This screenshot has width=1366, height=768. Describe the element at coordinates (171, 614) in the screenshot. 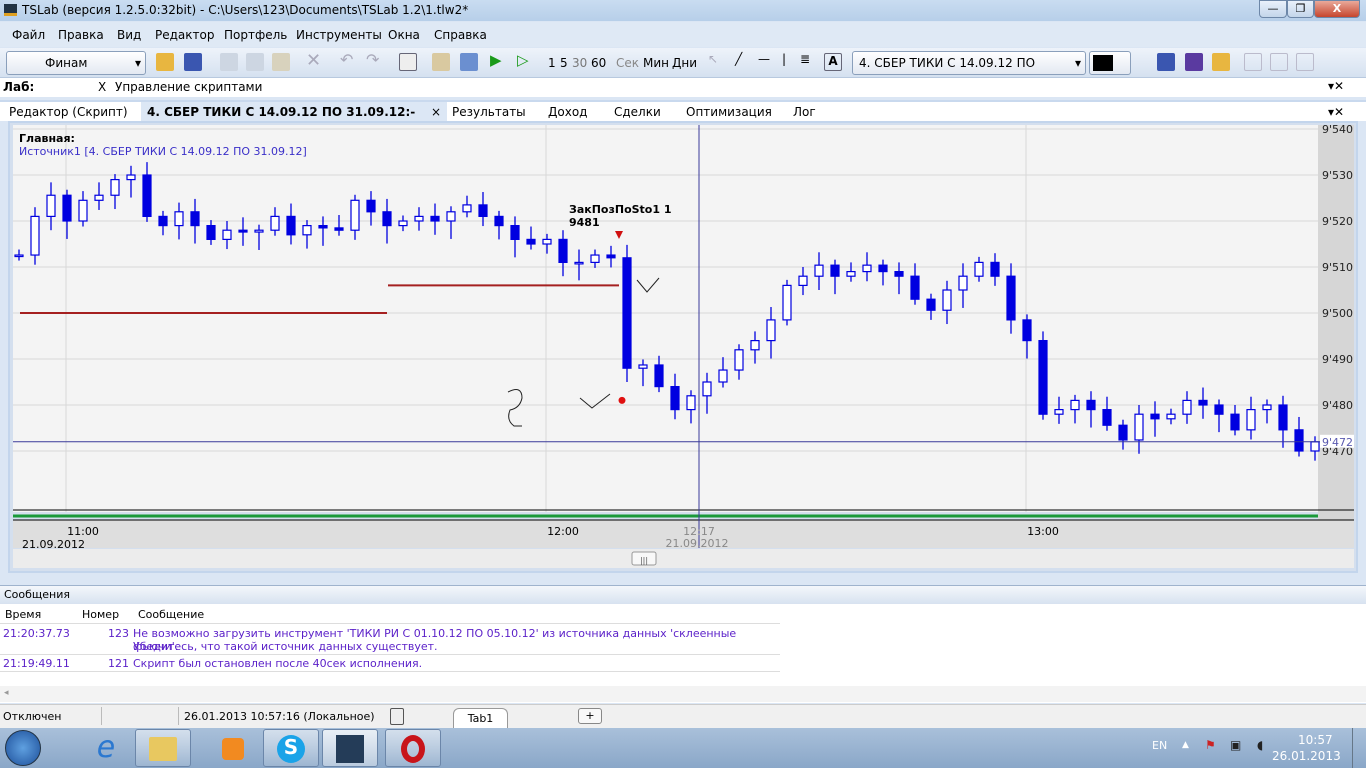

I see `header-message: Сообщение` at that location.